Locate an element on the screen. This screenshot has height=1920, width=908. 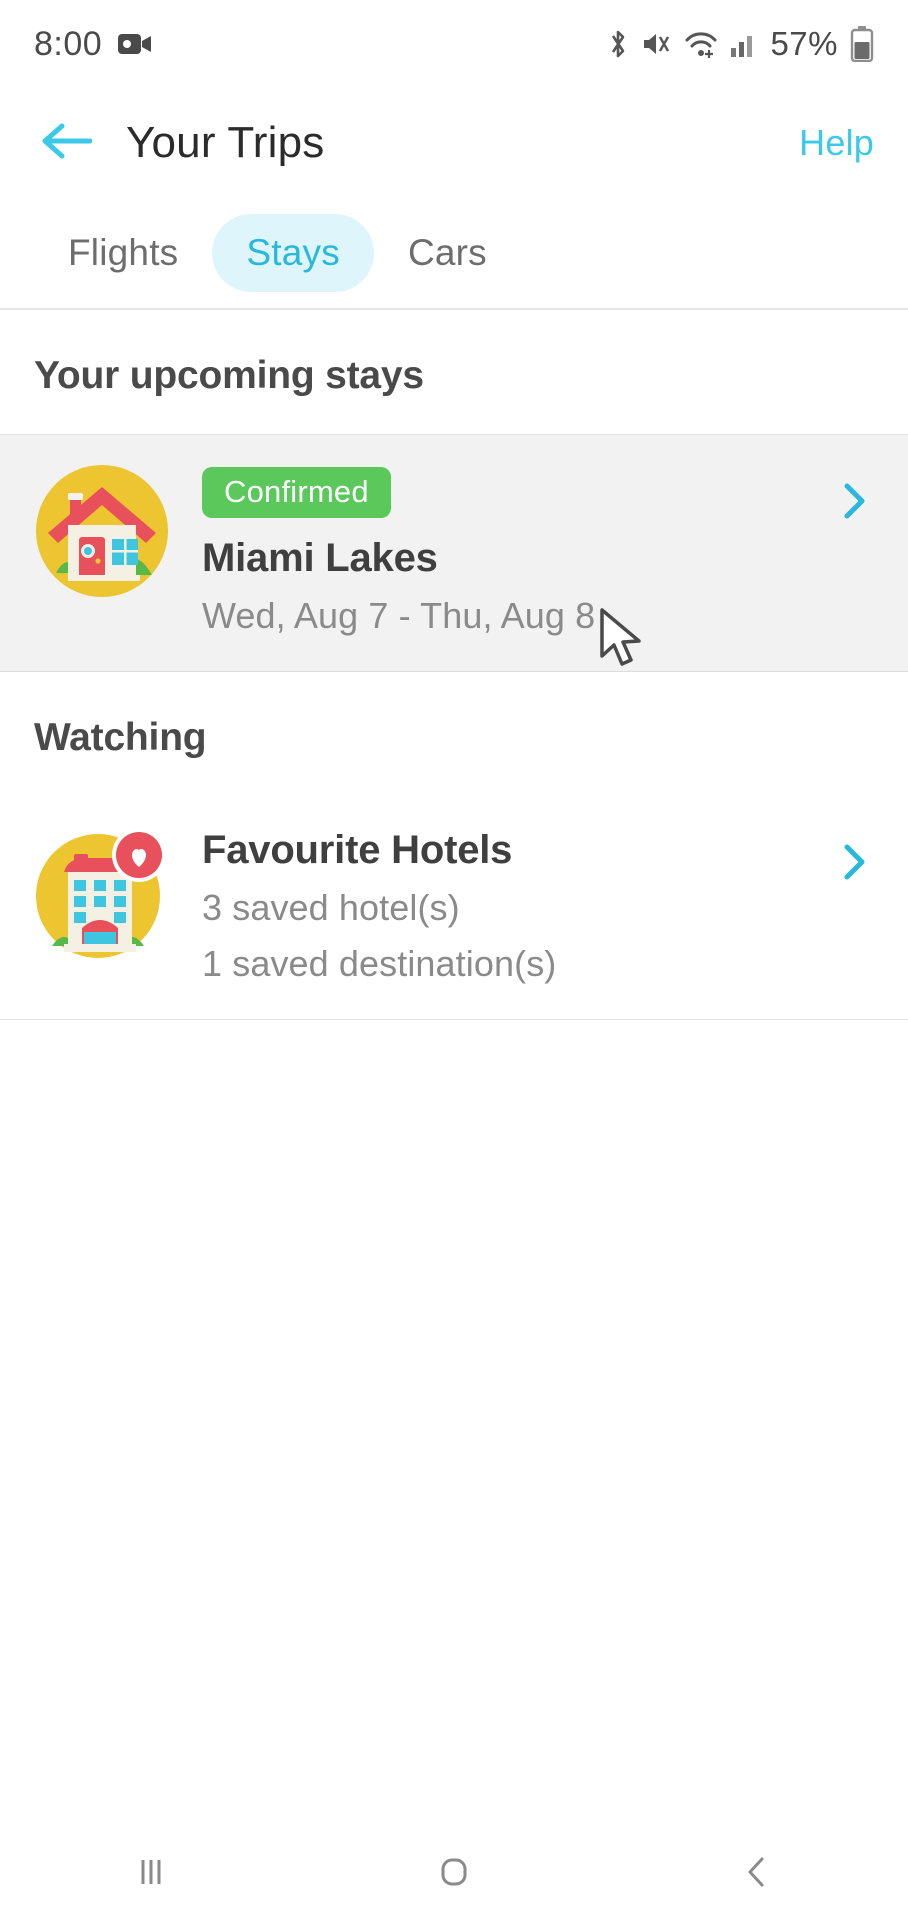
watching-heading: Watching is located at coordinates (120, 737).